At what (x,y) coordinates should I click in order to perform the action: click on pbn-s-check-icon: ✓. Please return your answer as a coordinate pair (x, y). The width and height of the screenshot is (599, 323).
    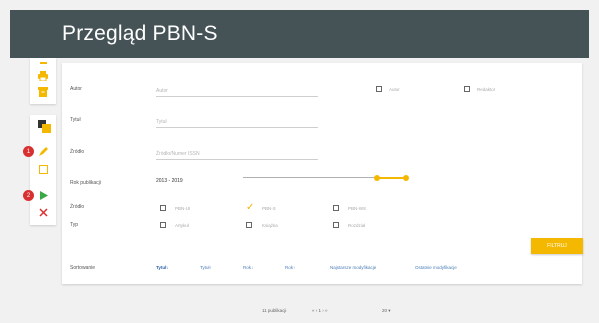
    Looking at the image, I should click on (250, 208).